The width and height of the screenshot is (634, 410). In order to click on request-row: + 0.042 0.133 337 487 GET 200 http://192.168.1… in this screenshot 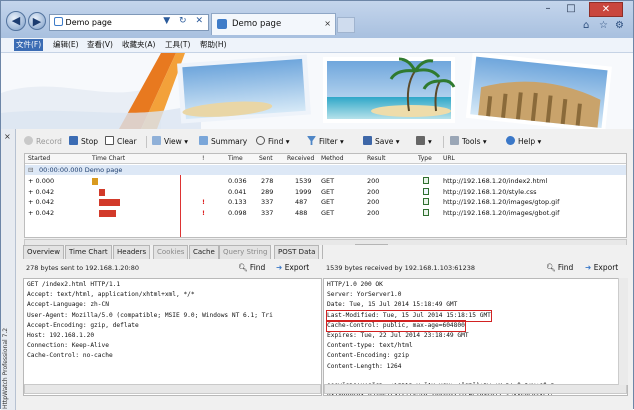, I will do `click(325, 202)`.